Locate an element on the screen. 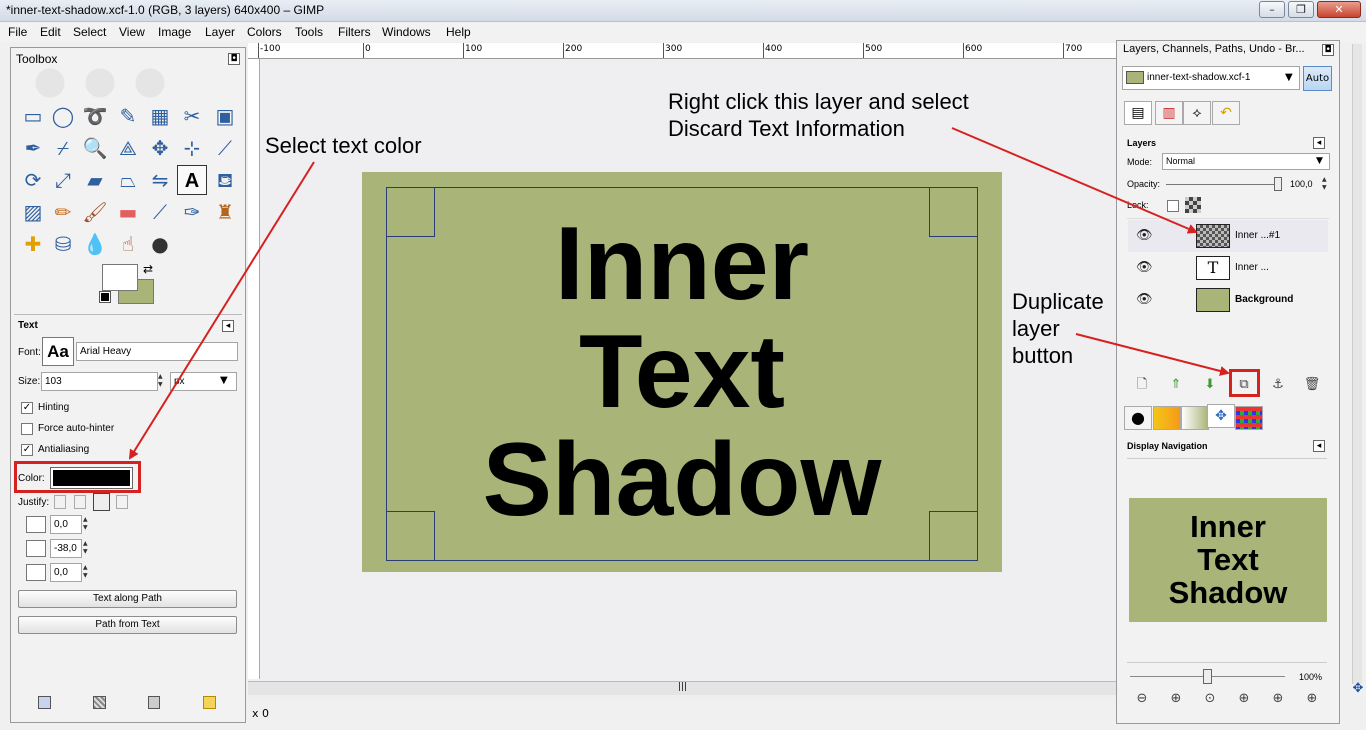 The height and width of the screenshot is (730, 1366). line-spacing-input: -38,0 is located at coordinates (66, 548).